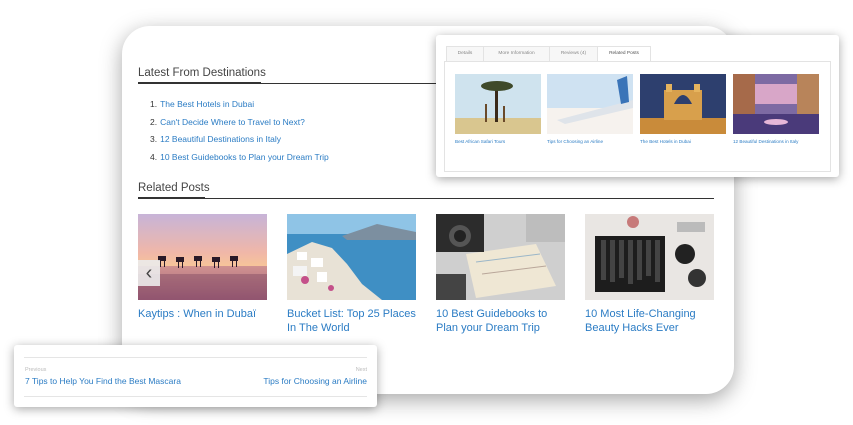 This screenshot has height=425, width=853. What do you see at coordinates (149, 273) in the screenshot?
I see `slider-prev-arrow: ‹` at bounding box center [149, 273].